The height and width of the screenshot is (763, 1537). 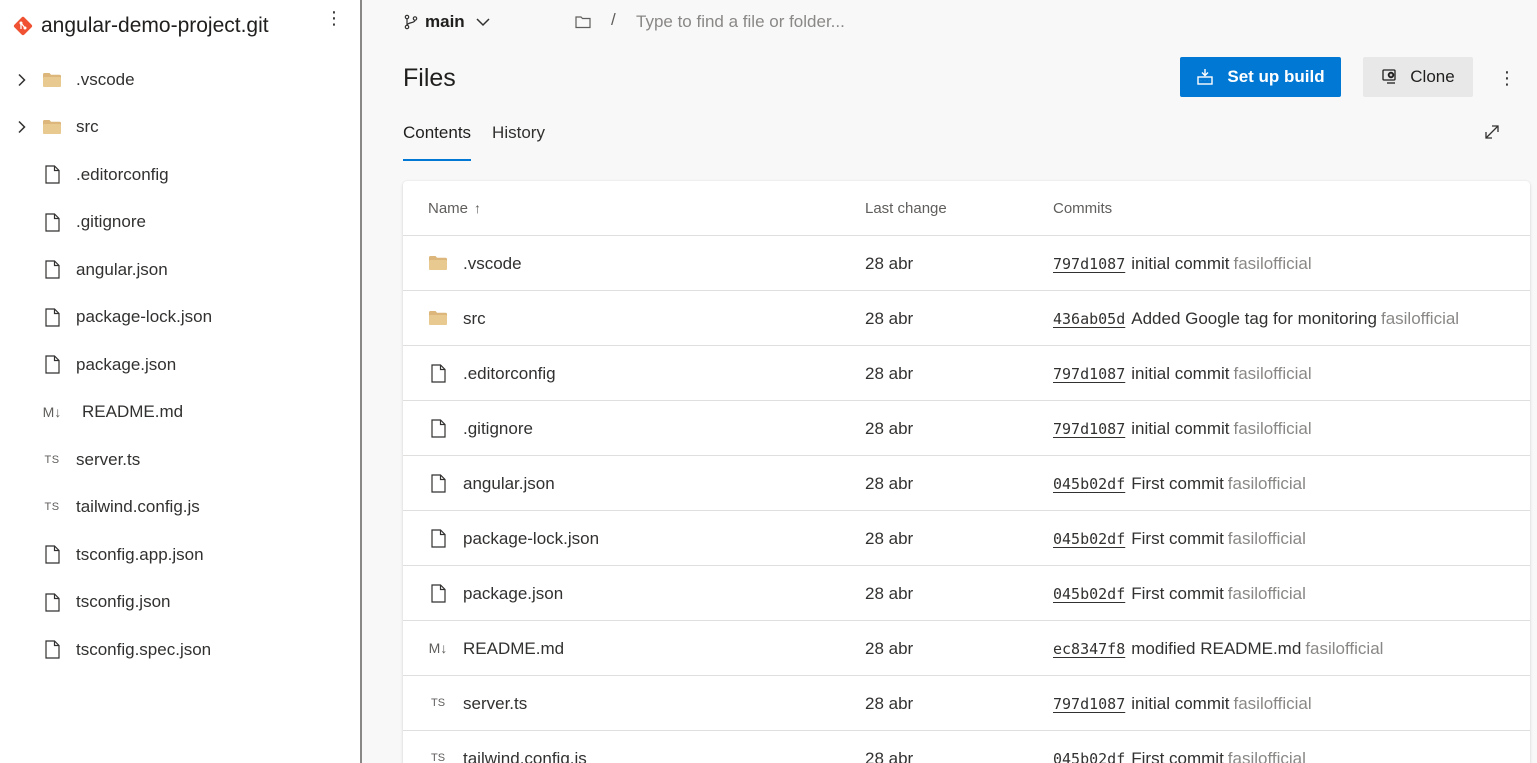 I want to click on file-name: .editorconfig, so click(x=509, y=374).